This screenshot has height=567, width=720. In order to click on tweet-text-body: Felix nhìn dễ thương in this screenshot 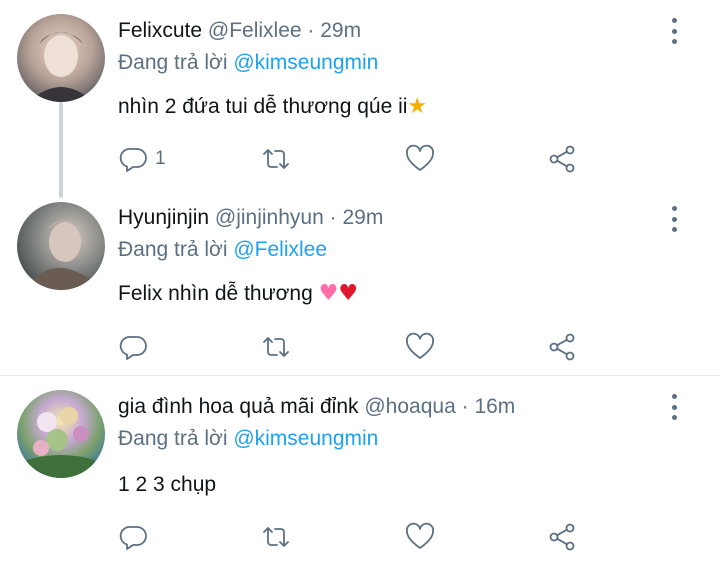, I will do `click(215, 293)`.